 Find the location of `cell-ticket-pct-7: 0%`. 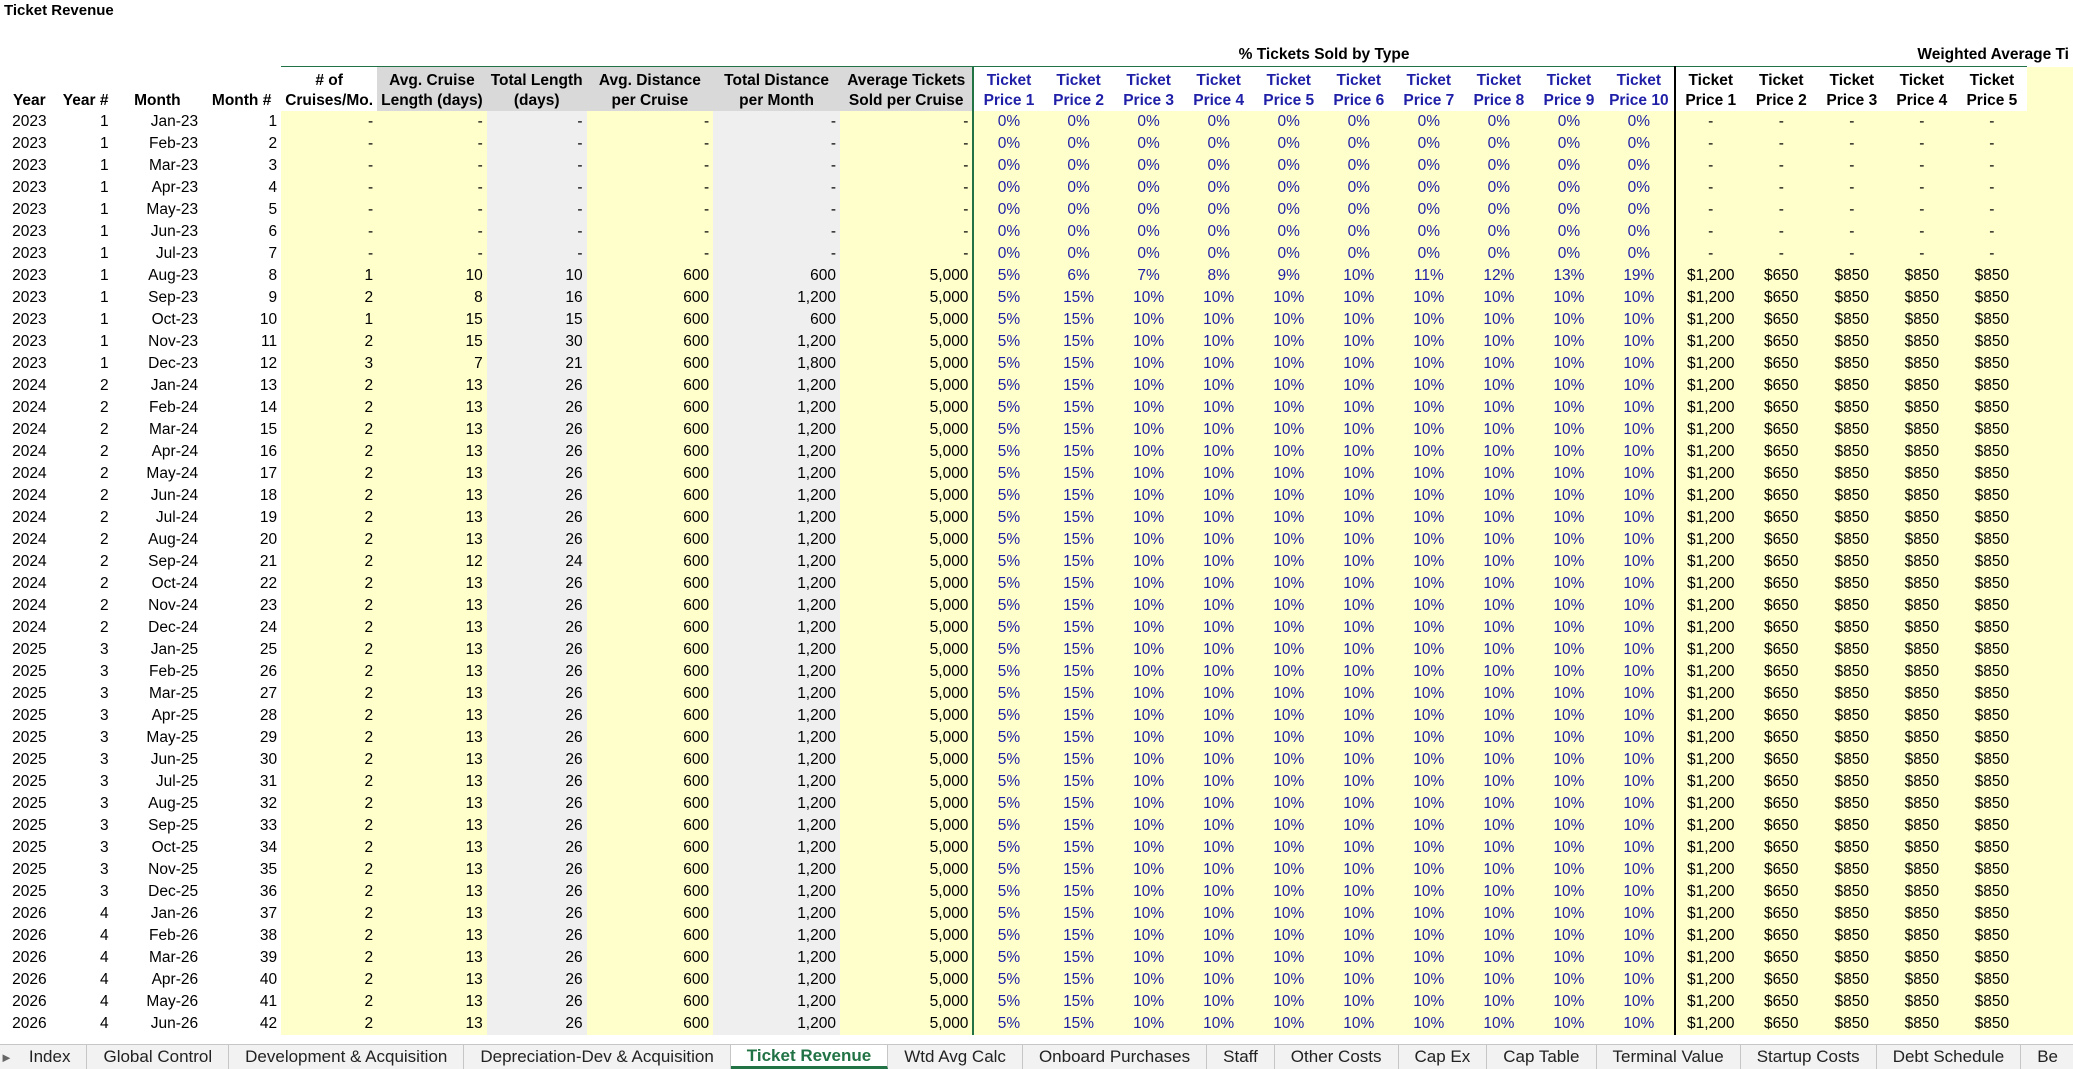

cell-ticket-pct-7: 0% is located at coordinates (1428, 144).